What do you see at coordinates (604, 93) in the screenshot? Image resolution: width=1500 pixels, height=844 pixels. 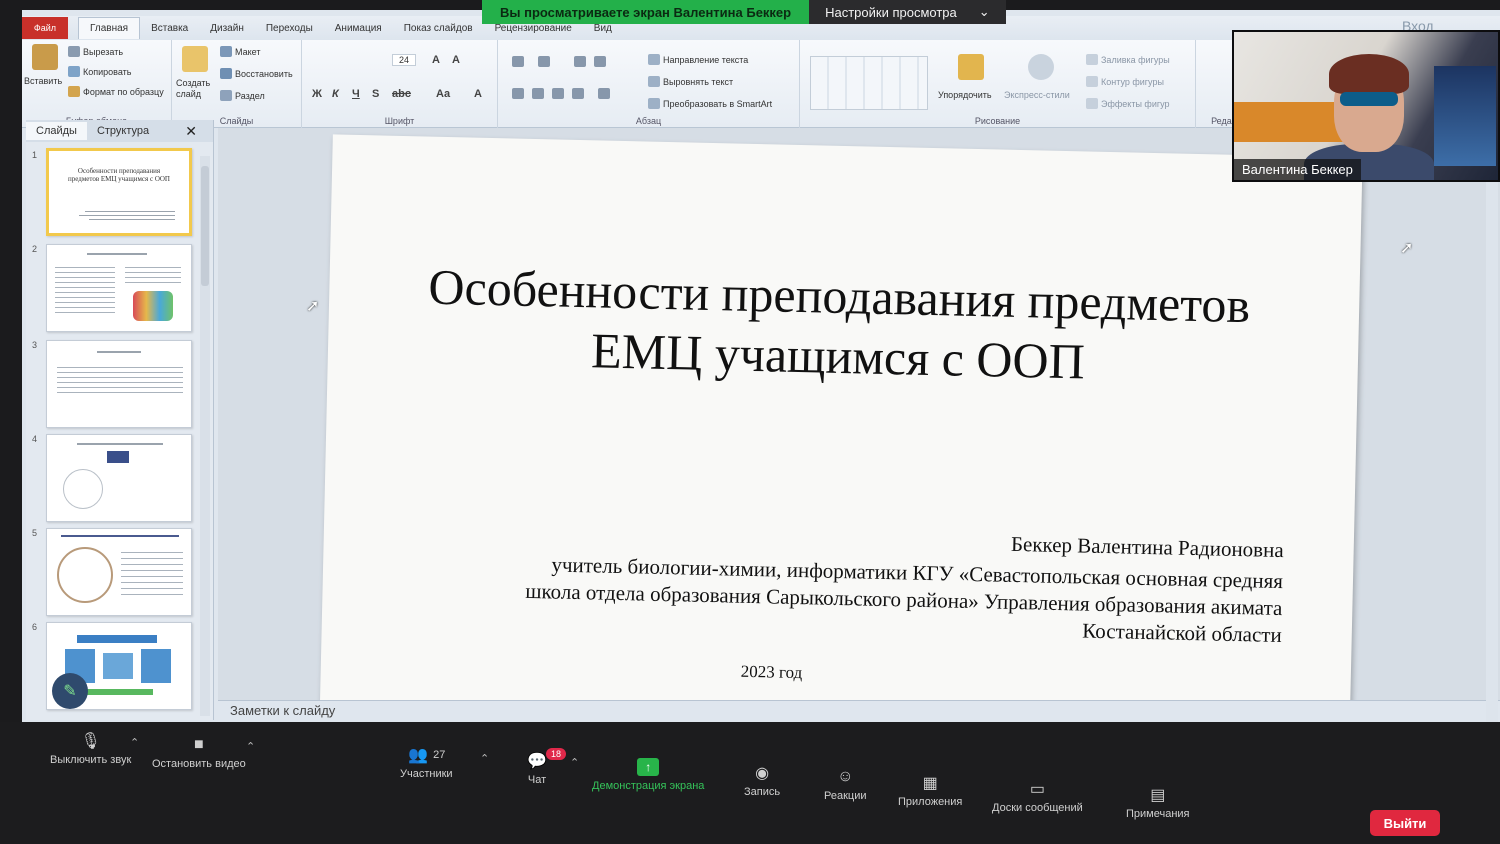 I see `columns-icon` at bounding box center [604, 93].